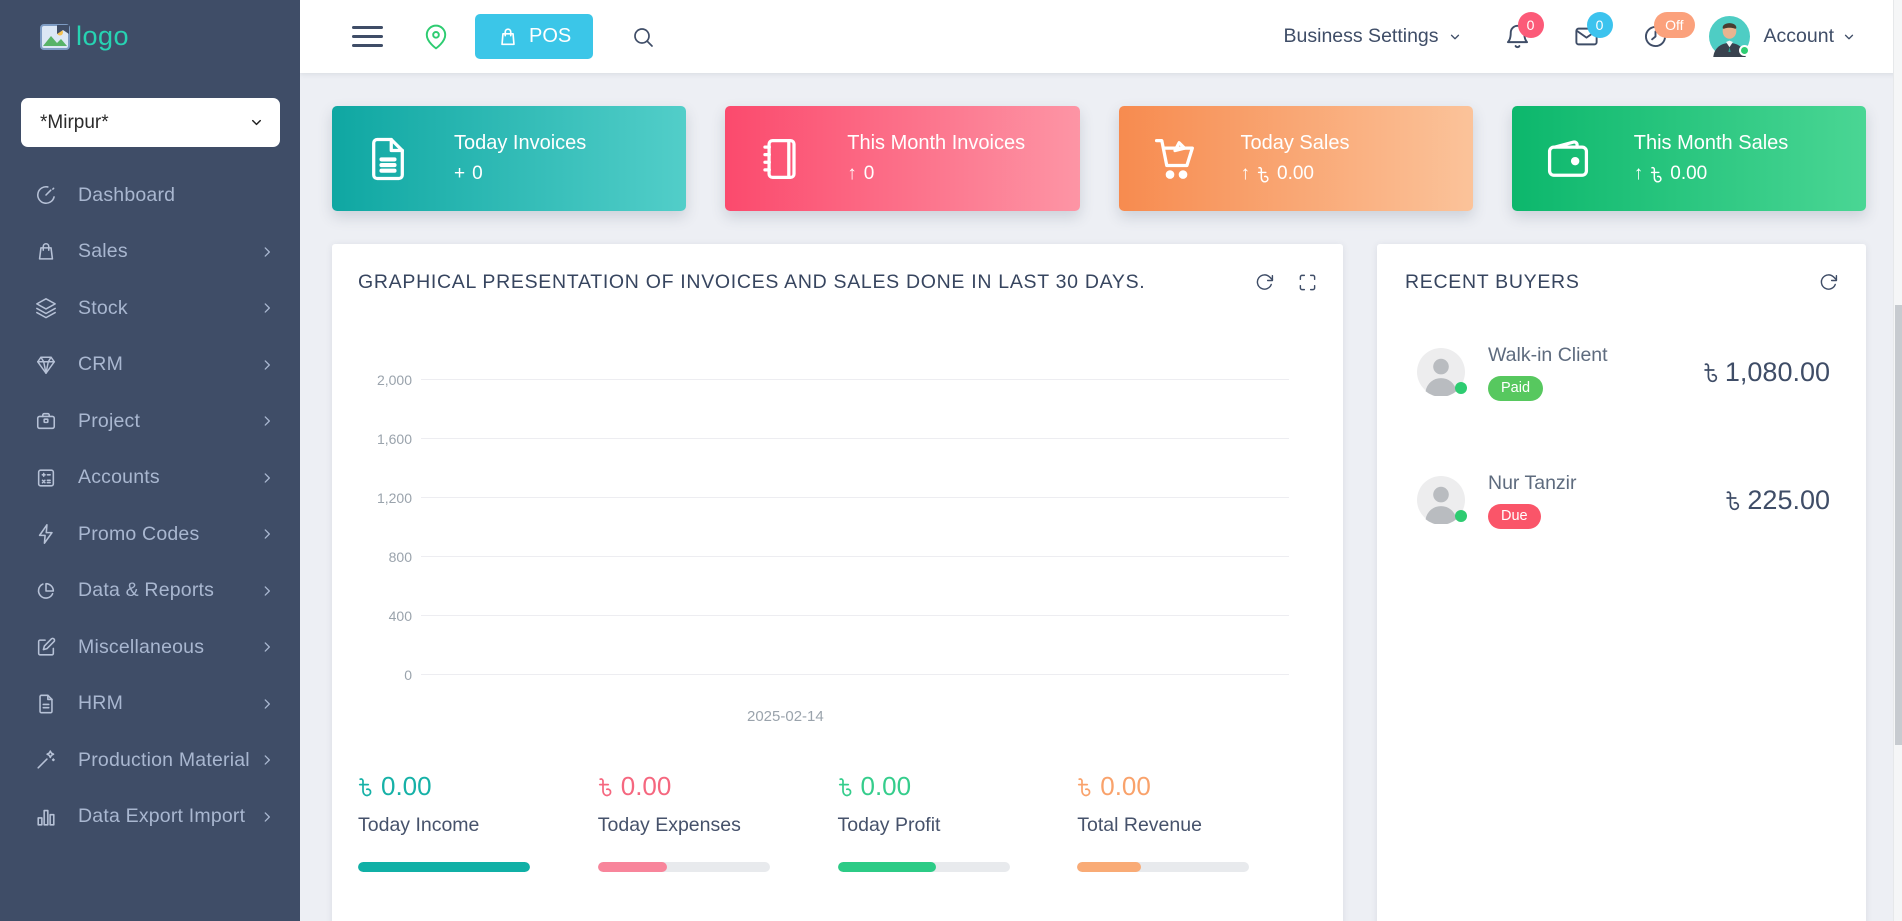  What do you see at coordinates (436, 37) in the screenshot?
I see `location-pin-icon` at bounding box center [436, 37].